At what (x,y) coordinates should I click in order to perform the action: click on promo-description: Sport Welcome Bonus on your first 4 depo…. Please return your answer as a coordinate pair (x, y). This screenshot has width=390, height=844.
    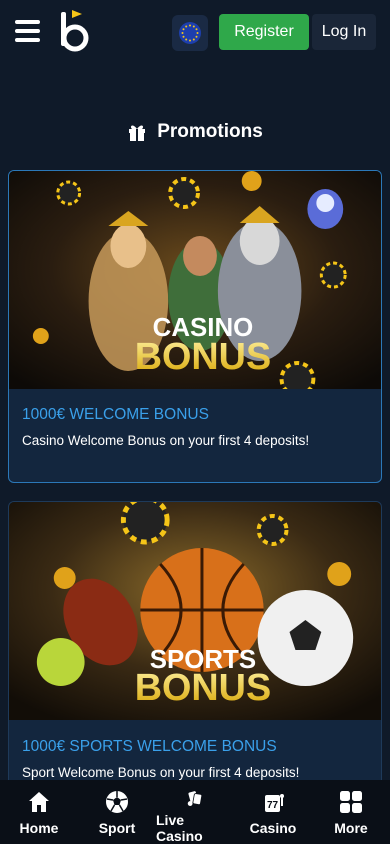
    Looking at the image, I should click on (161, 772).